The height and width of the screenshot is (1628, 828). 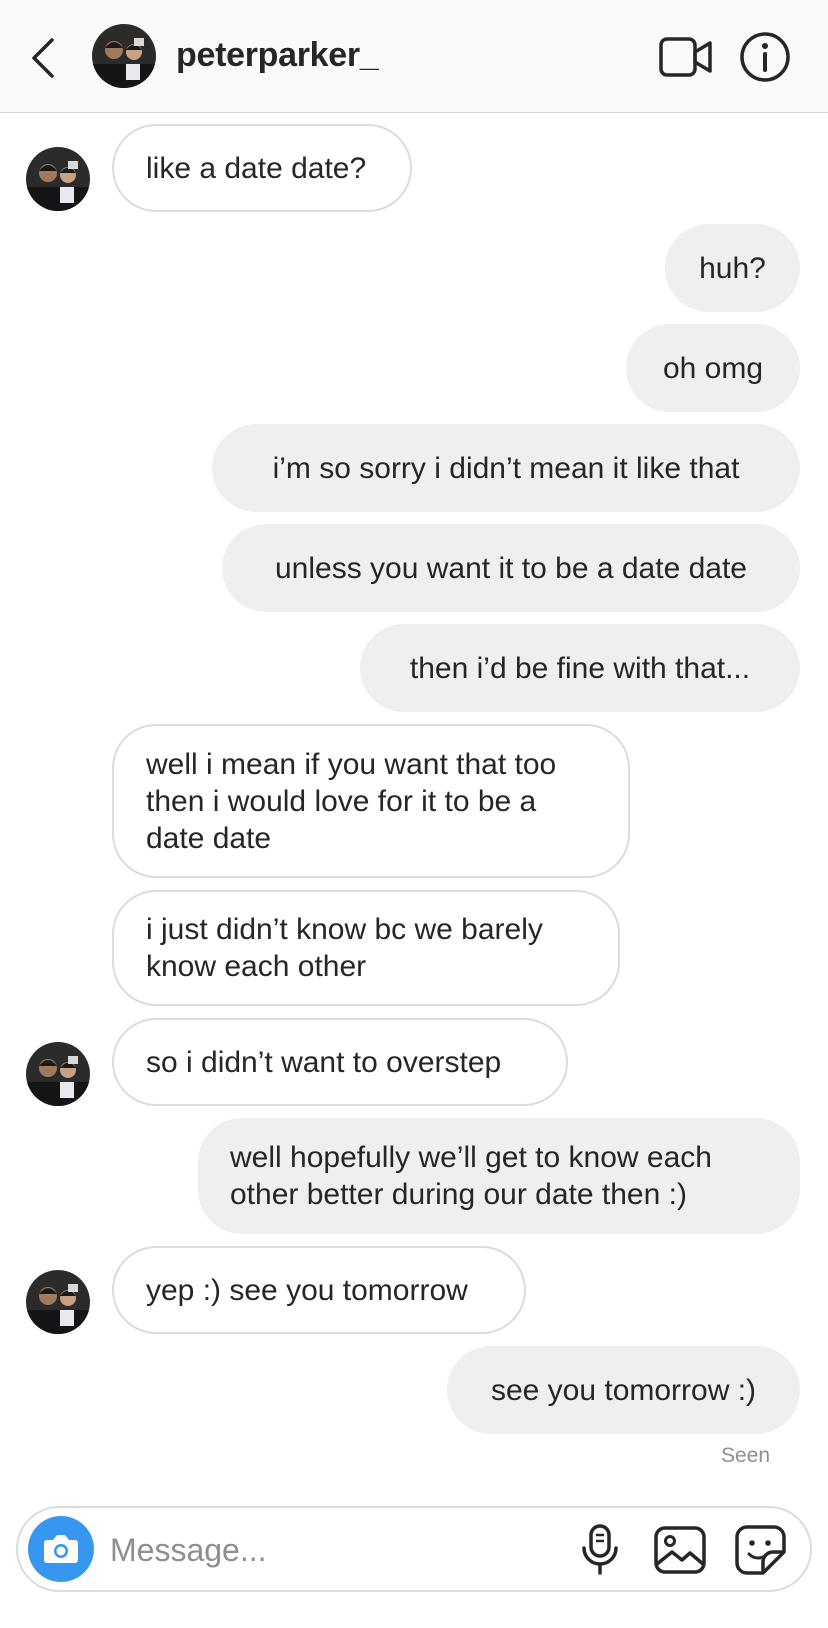 I want to click on chat-header: peterparker_, so click(x=414, y=56).